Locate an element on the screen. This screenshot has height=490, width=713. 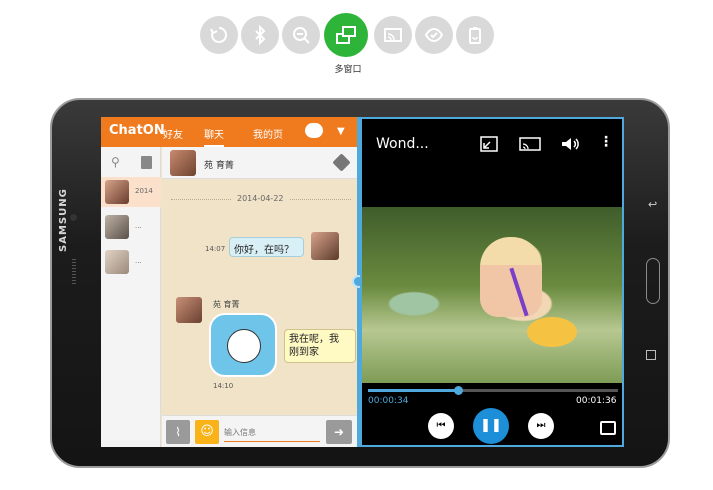
seek-bar-thumb is located at coordinates (458, 390).